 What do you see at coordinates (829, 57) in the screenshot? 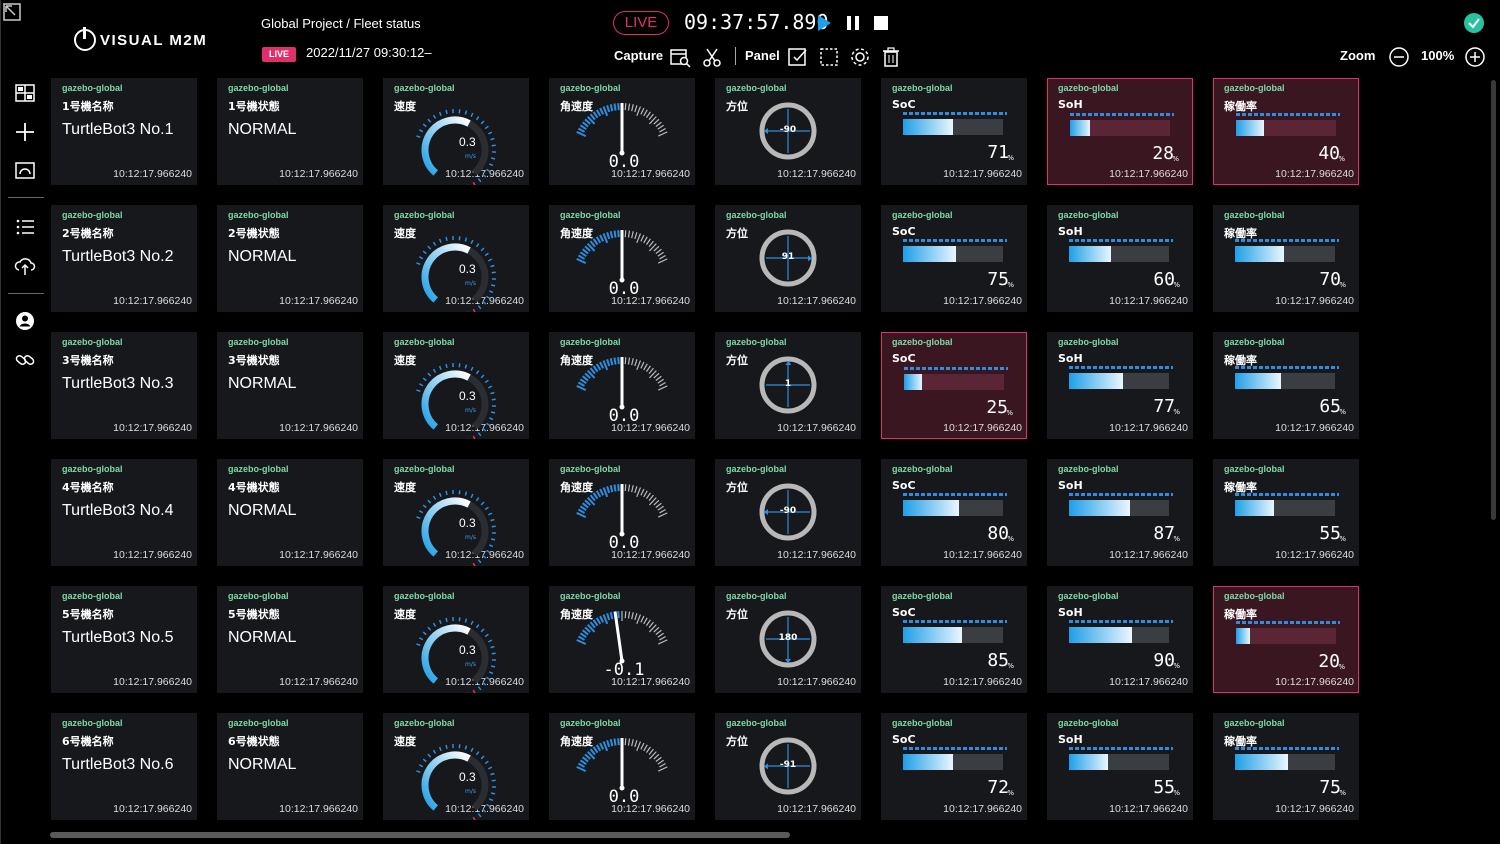
I see `select-area-icon` at bounding box center [829, 57].